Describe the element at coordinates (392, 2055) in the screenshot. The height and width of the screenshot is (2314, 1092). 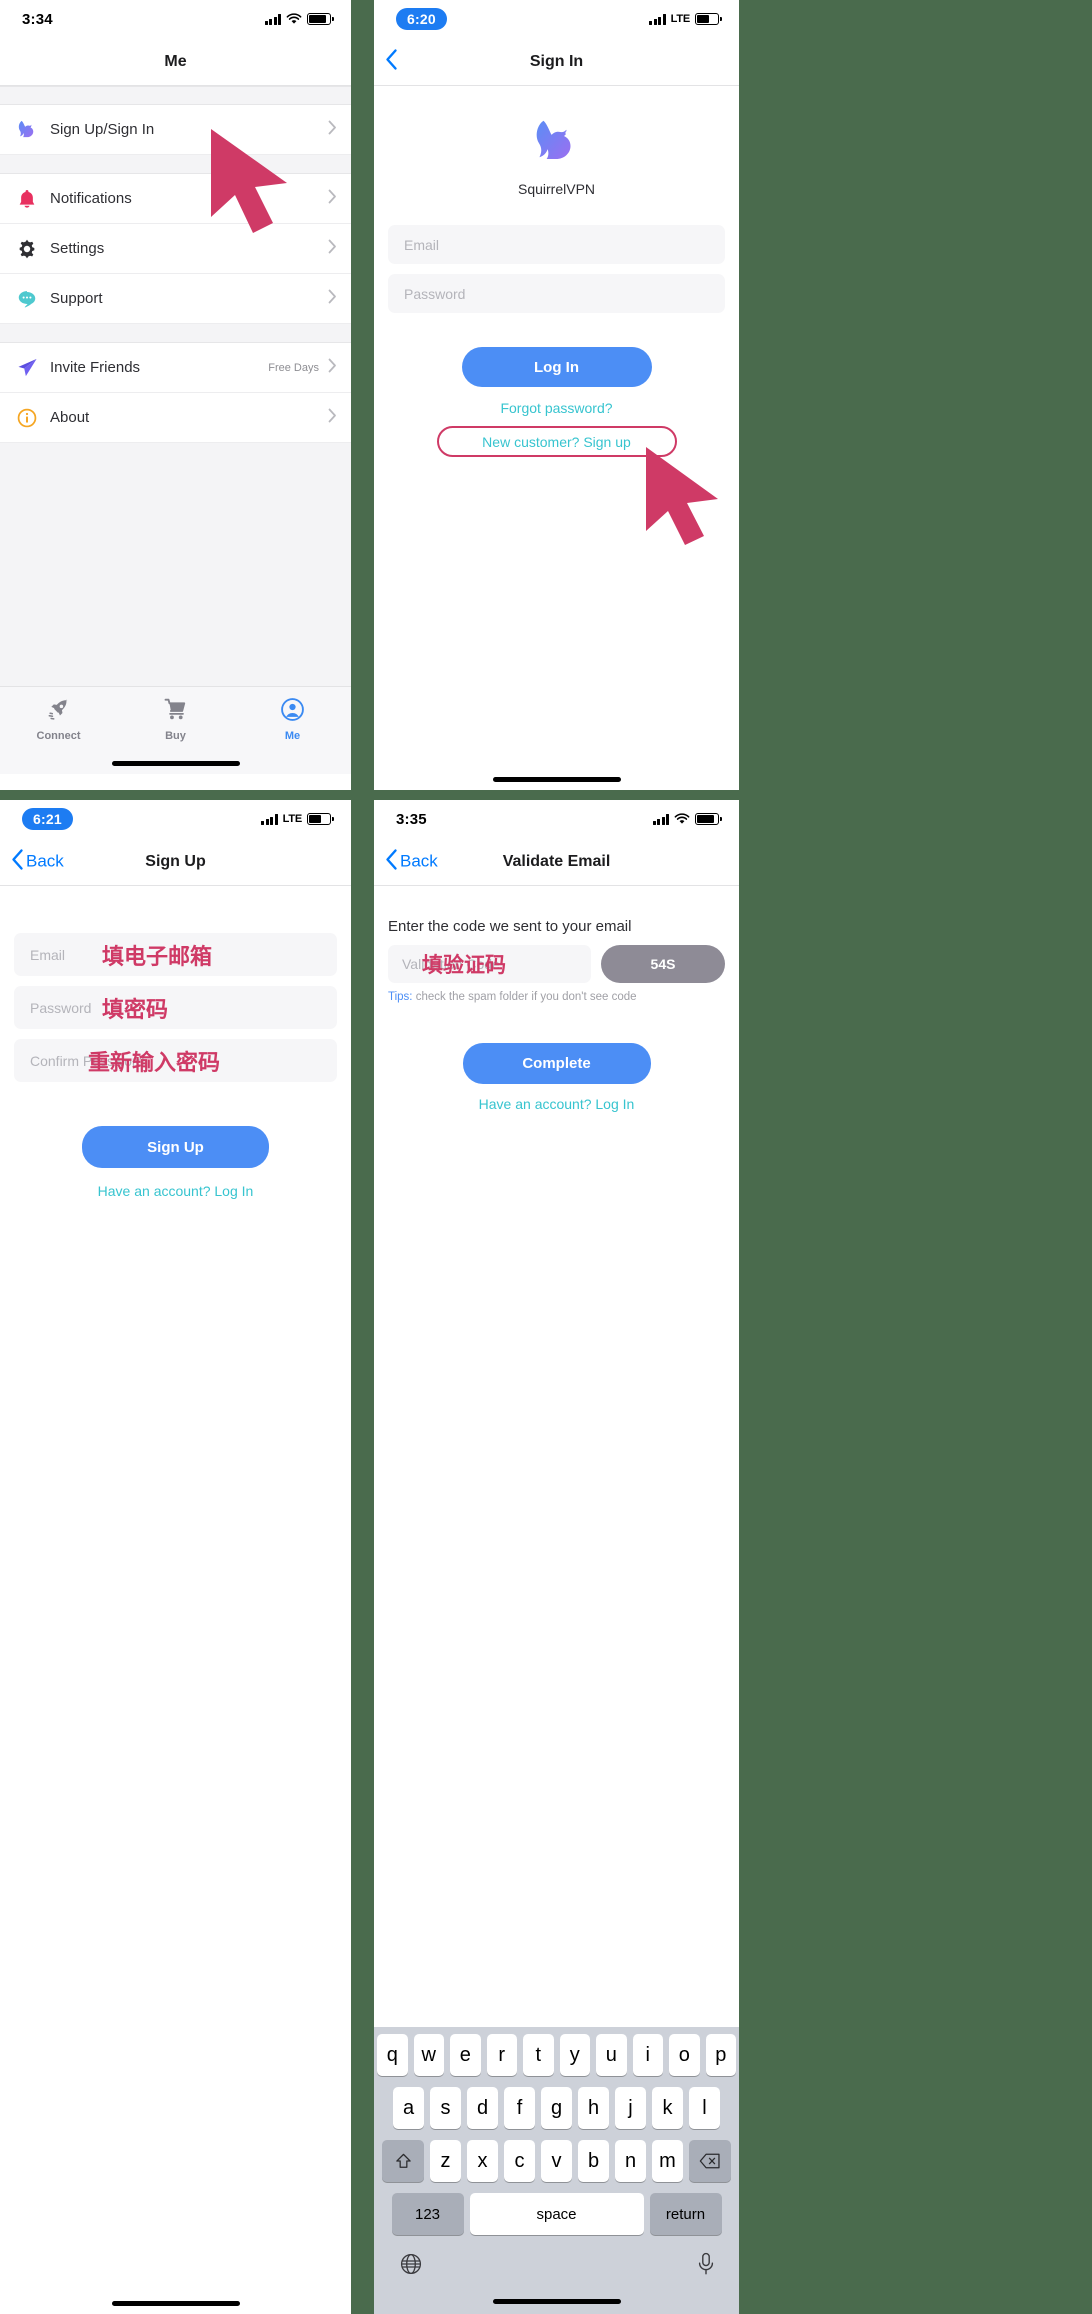
I see `key-q: q` at that location.